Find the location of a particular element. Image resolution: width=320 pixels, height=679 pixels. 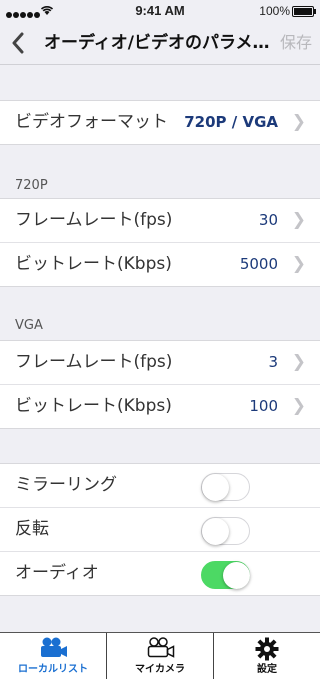

framerate-vga-row: フレームレート(fps) 3 ❯ is located at coordinates (160, 363).